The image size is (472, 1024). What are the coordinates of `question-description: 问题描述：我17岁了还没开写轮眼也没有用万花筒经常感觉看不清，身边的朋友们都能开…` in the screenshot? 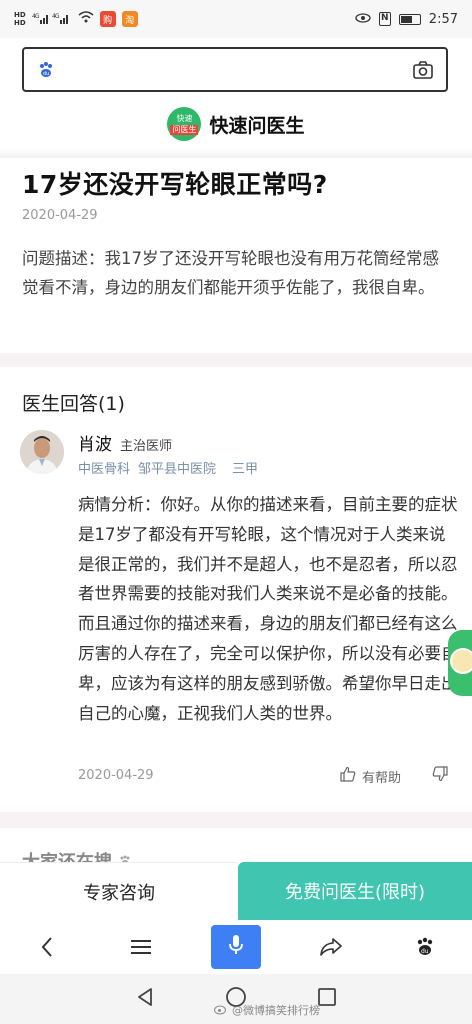 It's located at (230, 273).